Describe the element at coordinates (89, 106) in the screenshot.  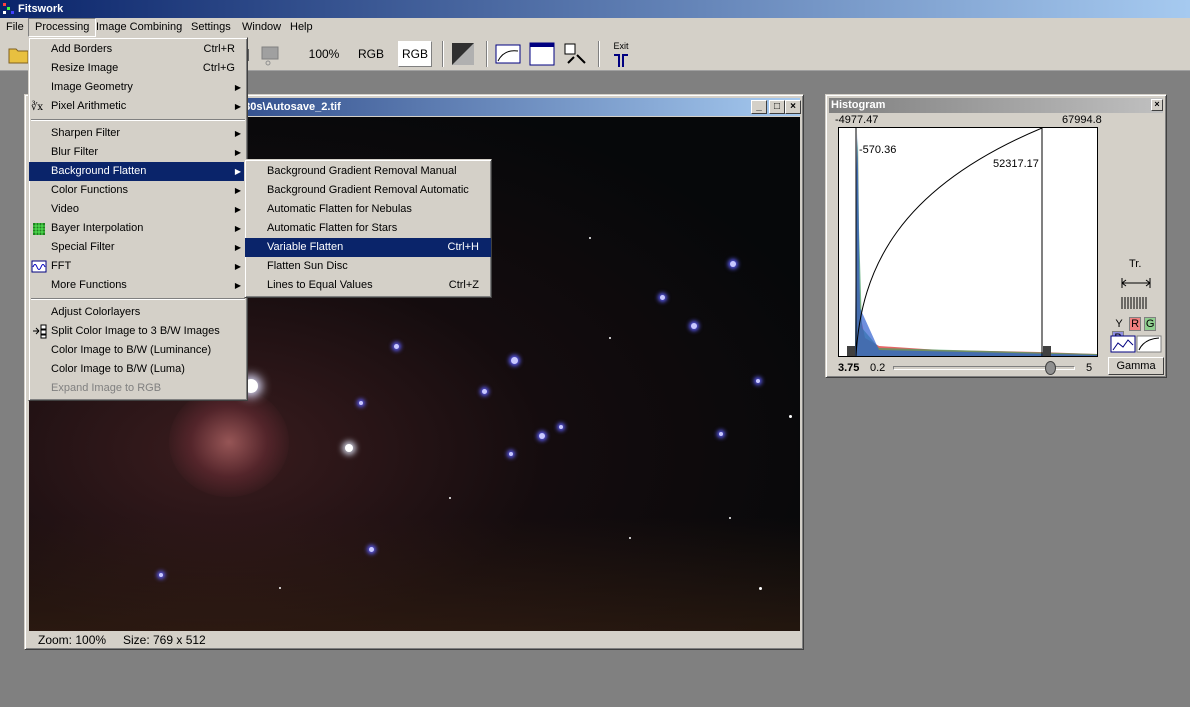
I see `menu-item-label: Pixel Arithmetic` at that location.